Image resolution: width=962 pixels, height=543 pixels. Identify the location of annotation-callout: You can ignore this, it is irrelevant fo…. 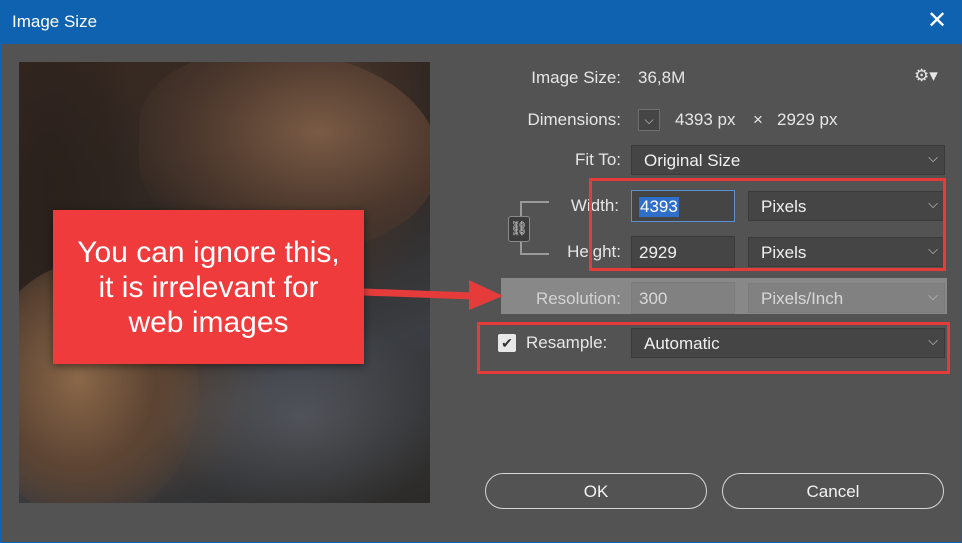
(208, 287).